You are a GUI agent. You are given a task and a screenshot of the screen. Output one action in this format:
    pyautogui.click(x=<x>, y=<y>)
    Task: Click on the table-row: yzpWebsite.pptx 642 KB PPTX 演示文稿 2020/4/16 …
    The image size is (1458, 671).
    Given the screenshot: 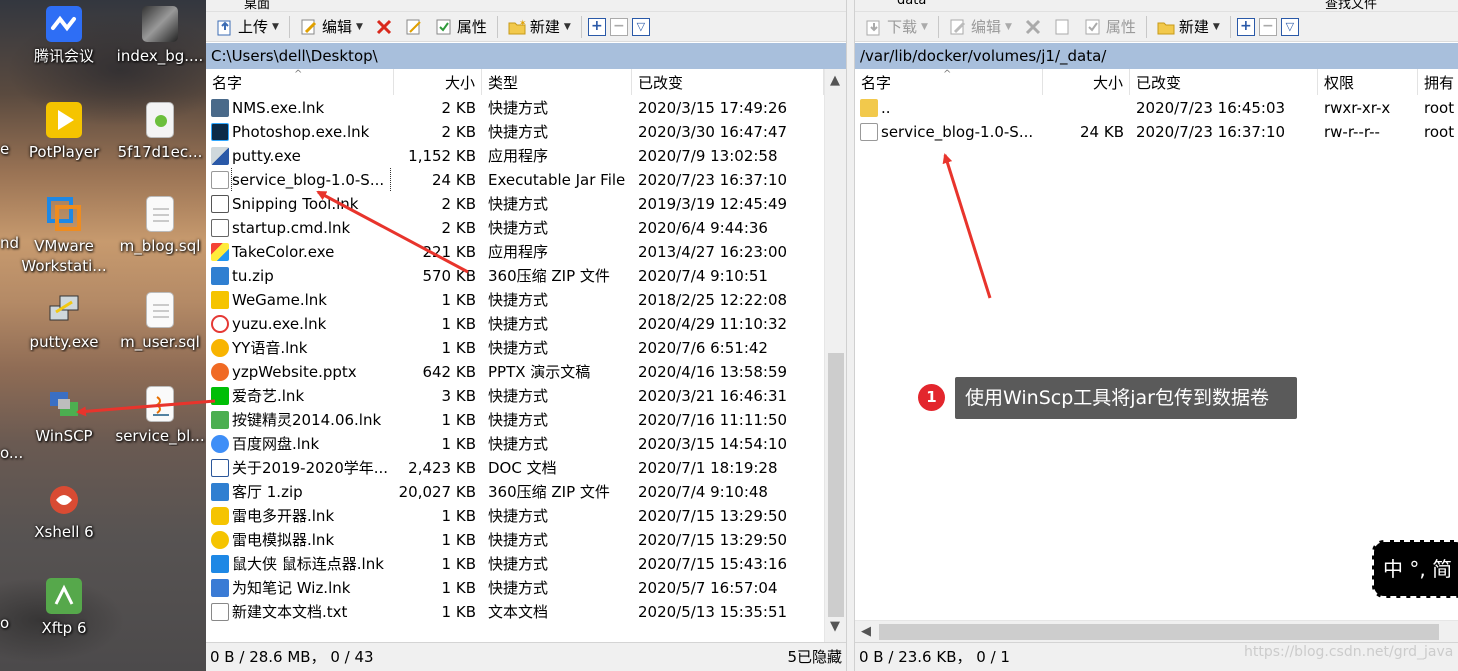 What is the action you would take?
    pyautogui.click(x=514, y=372)
    